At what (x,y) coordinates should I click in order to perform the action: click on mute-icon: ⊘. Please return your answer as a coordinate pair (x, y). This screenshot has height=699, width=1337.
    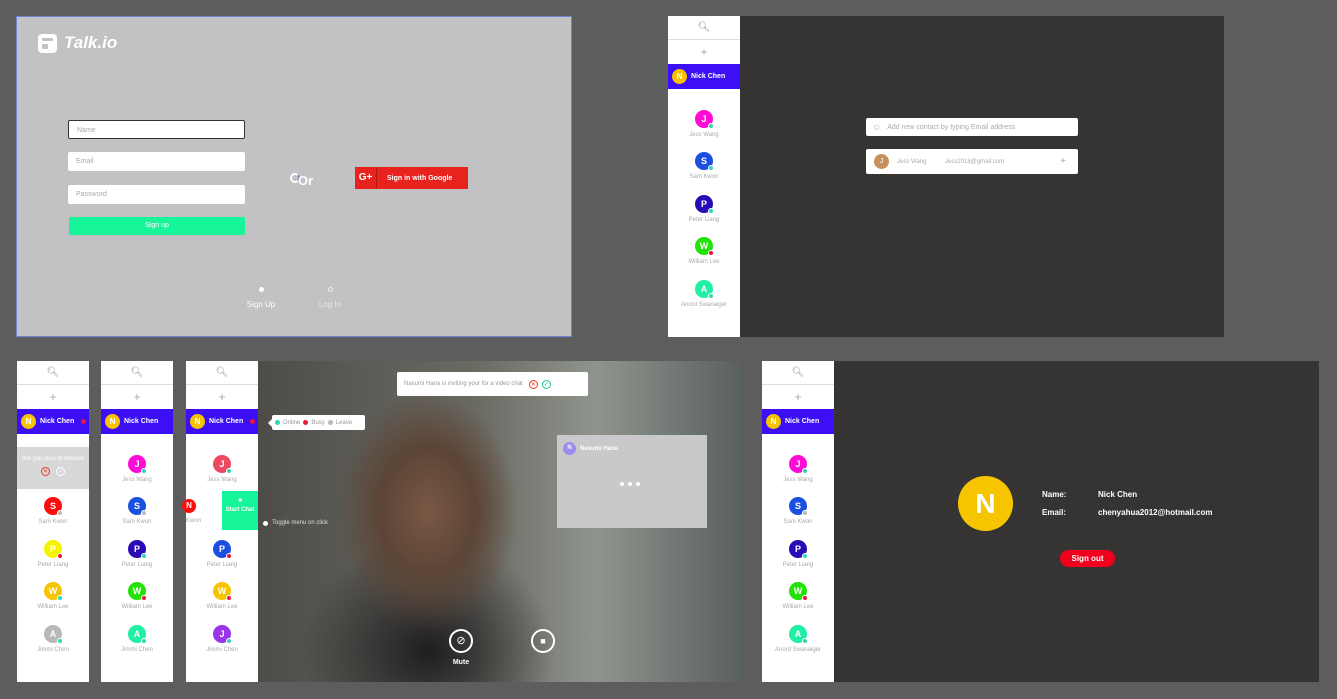
    Looking at the image, I should click on (461, 641).